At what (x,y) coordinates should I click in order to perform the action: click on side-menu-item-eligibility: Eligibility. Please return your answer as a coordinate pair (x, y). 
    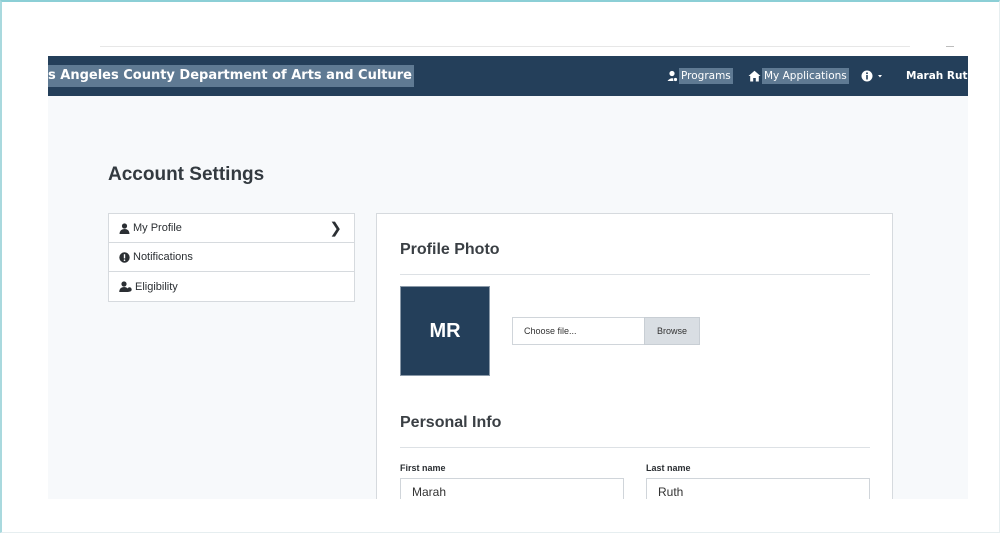
    Looking at the image, I should click on (231, 286).